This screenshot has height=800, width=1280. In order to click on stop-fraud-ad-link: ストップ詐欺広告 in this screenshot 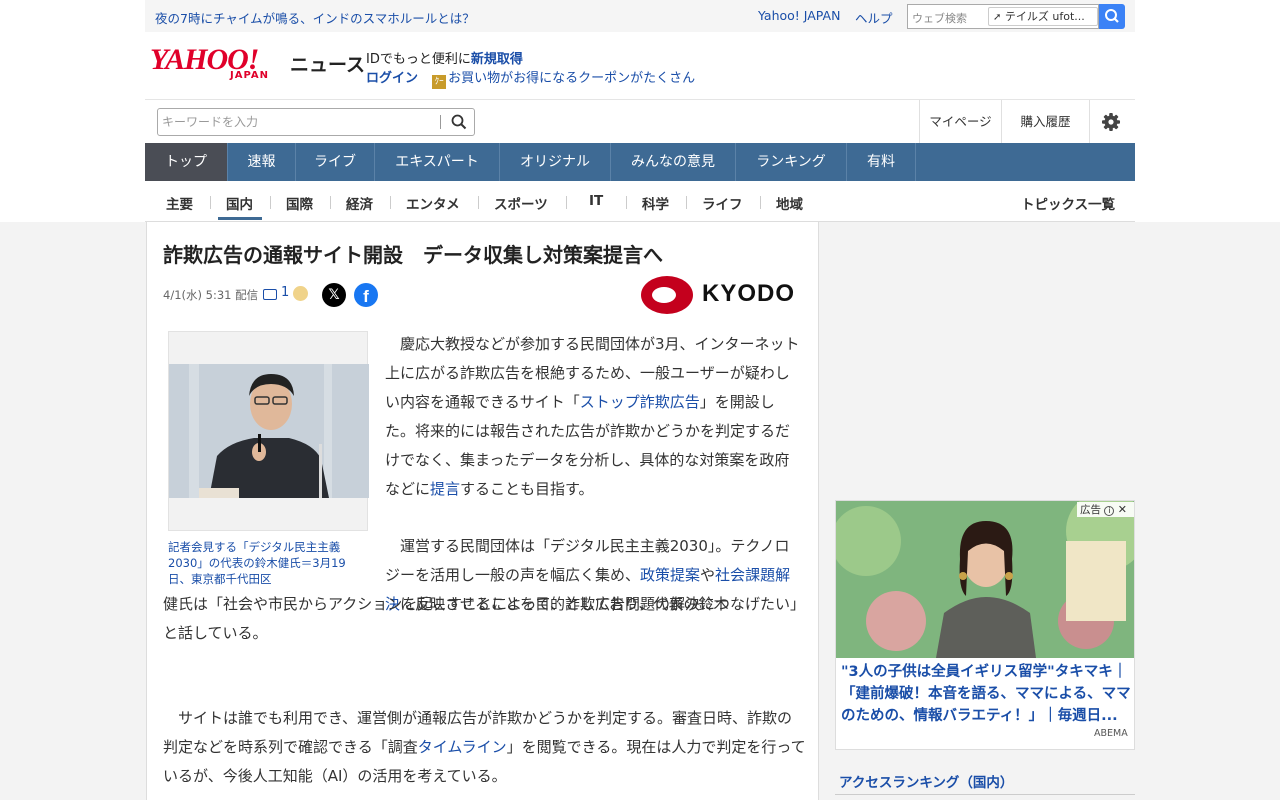, I will do `click(640, 402)`.